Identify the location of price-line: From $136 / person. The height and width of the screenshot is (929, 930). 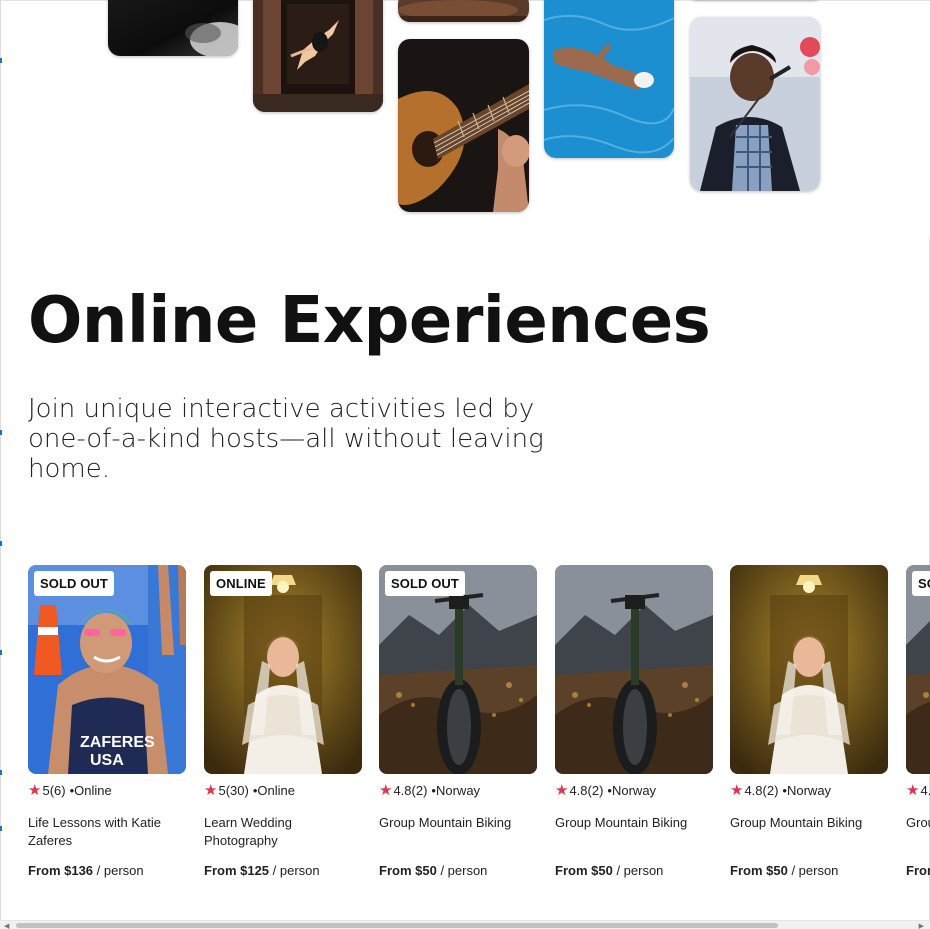
(86, 870).